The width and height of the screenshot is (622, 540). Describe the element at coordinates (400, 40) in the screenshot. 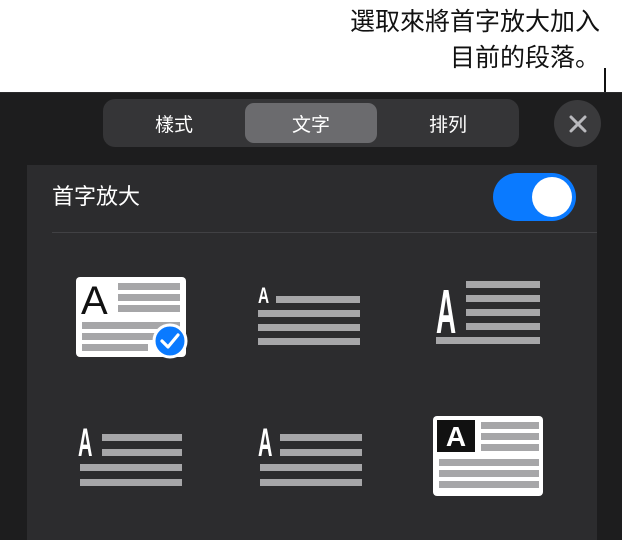

I see `callout-text: 選取來將首字放大加入 目前的段落。` at that location.